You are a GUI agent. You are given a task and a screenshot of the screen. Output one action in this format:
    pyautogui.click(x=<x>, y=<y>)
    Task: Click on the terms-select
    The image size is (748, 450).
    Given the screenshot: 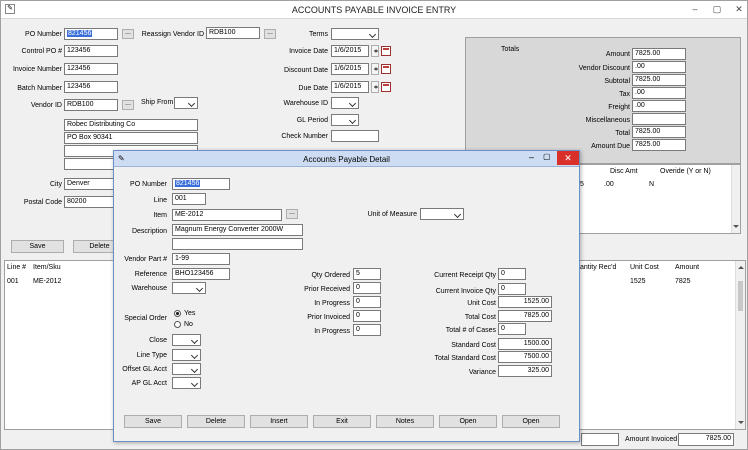 What is the action you would take?
    pyautogui.click(x=355, y=34)
    